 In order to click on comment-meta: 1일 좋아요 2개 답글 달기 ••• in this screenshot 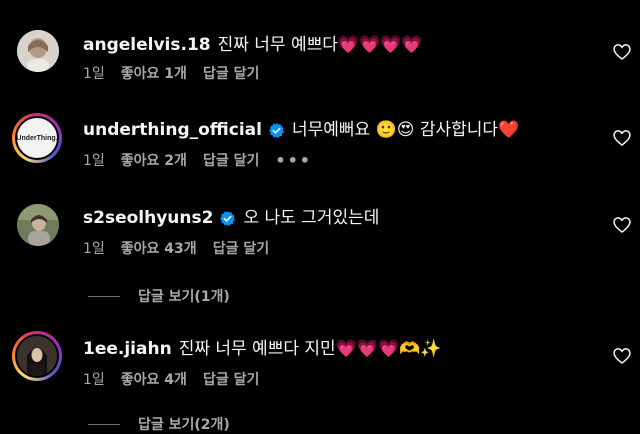, I will do `click(205, 161)`.